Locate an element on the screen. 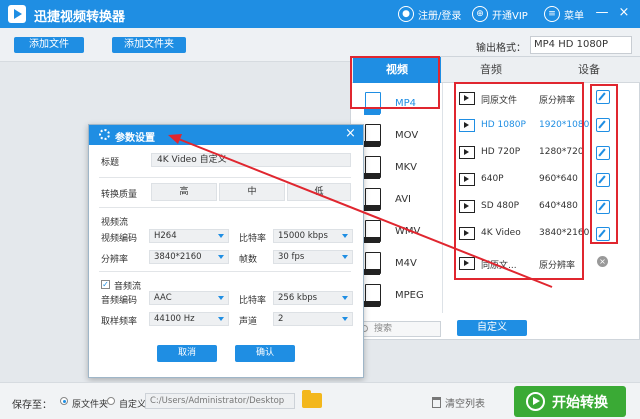 This screenshot has height=419, width=640. dialog-header: 参数设置 × is located at coordinates (226, 135).